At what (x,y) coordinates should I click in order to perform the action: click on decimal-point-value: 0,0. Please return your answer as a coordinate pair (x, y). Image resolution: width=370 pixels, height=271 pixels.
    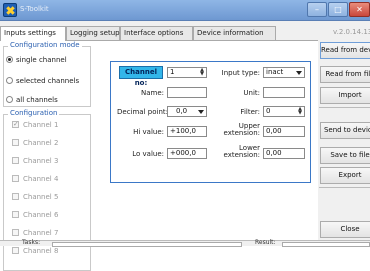
    Looking at the image, I should click on (182, 111).